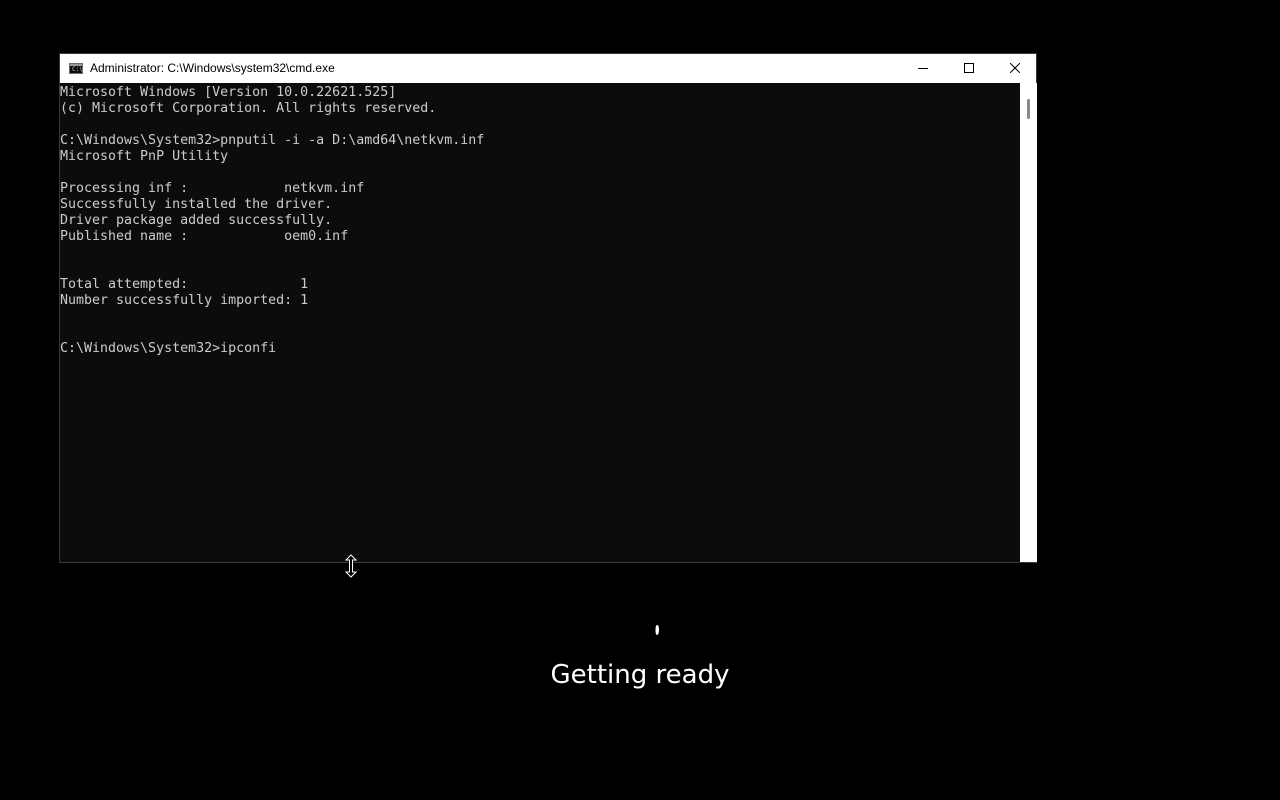 The height and width of the screenshot is (800, 1280). What do you see at coordinates (212, 188) in the screenshot?
I see `console-line: Processing inf : netkvm.inf` at bounding box center [212, 188].